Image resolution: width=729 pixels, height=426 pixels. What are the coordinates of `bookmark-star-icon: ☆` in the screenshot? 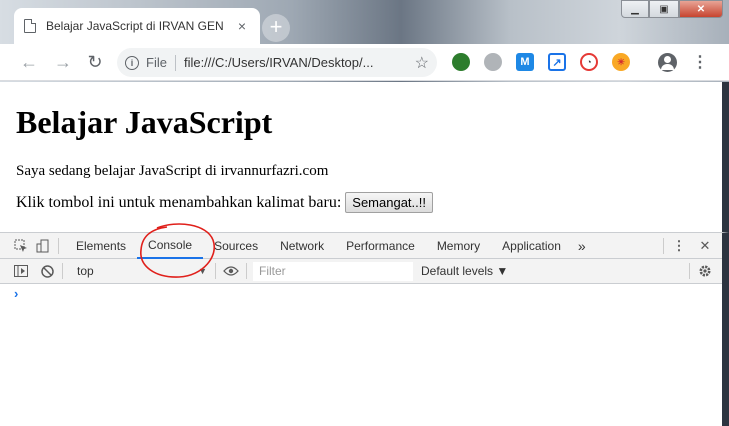 It's located at (422, 63).